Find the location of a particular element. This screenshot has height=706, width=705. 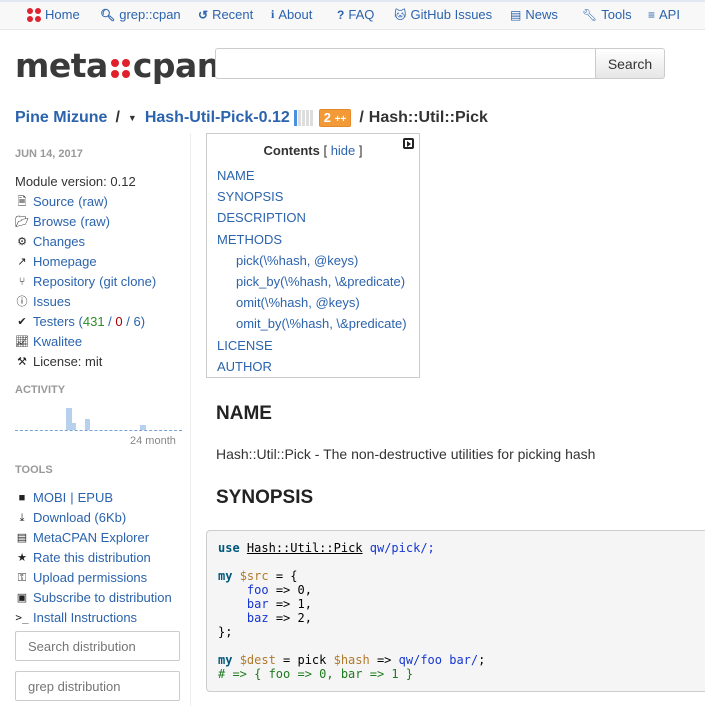

metacpan-logo: meta cpan is located at coordinates (117, 65).